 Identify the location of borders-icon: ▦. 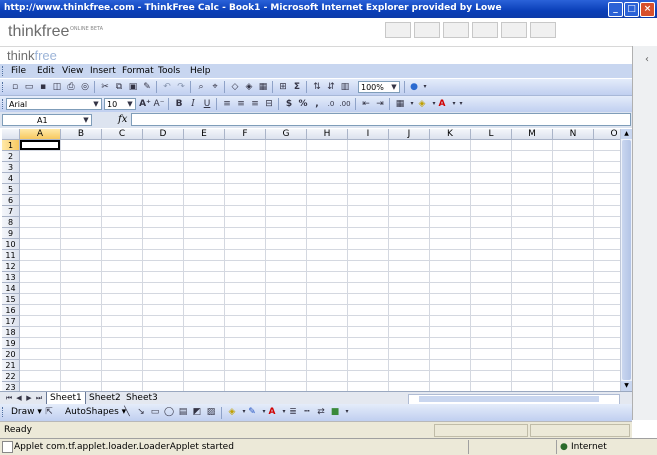
(400, 104).